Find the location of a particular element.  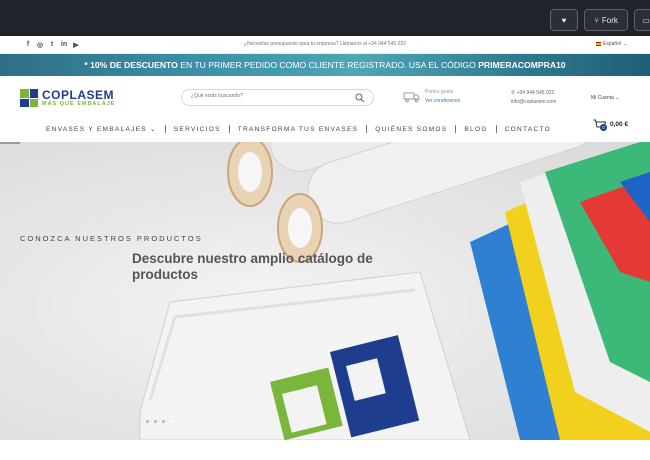

logo-name: COPLASEM is located at coordinates (78, 94).